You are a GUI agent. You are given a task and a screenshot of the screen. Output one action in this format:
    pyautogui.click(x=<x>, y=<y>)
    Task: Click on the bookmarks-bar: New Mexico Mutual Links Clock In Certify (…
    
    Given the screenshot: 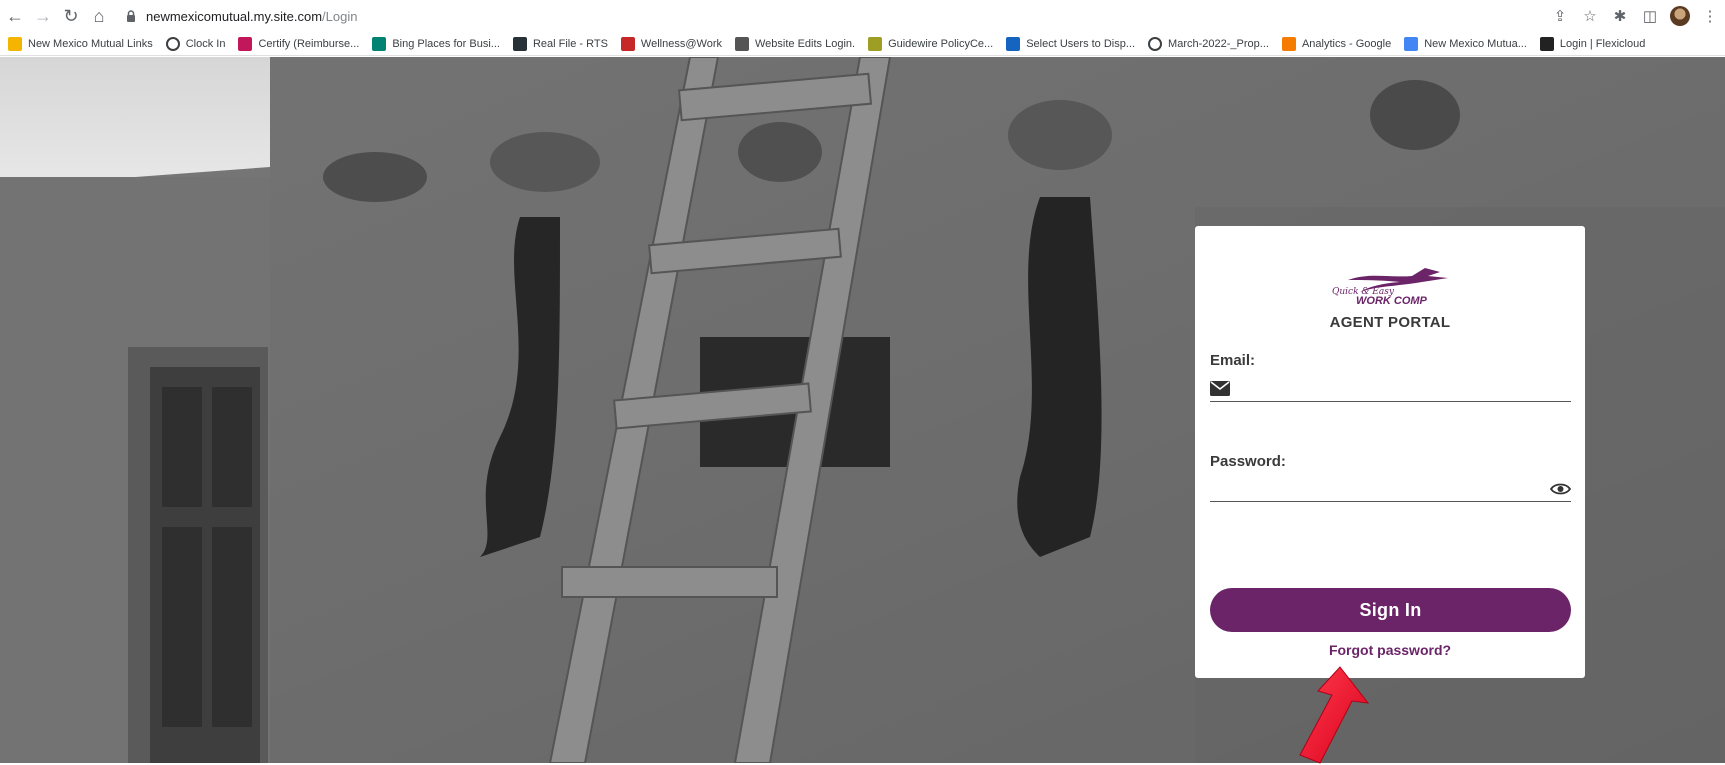 What is the action you would take?
    pyautogui.click(x=862, y=44)
    